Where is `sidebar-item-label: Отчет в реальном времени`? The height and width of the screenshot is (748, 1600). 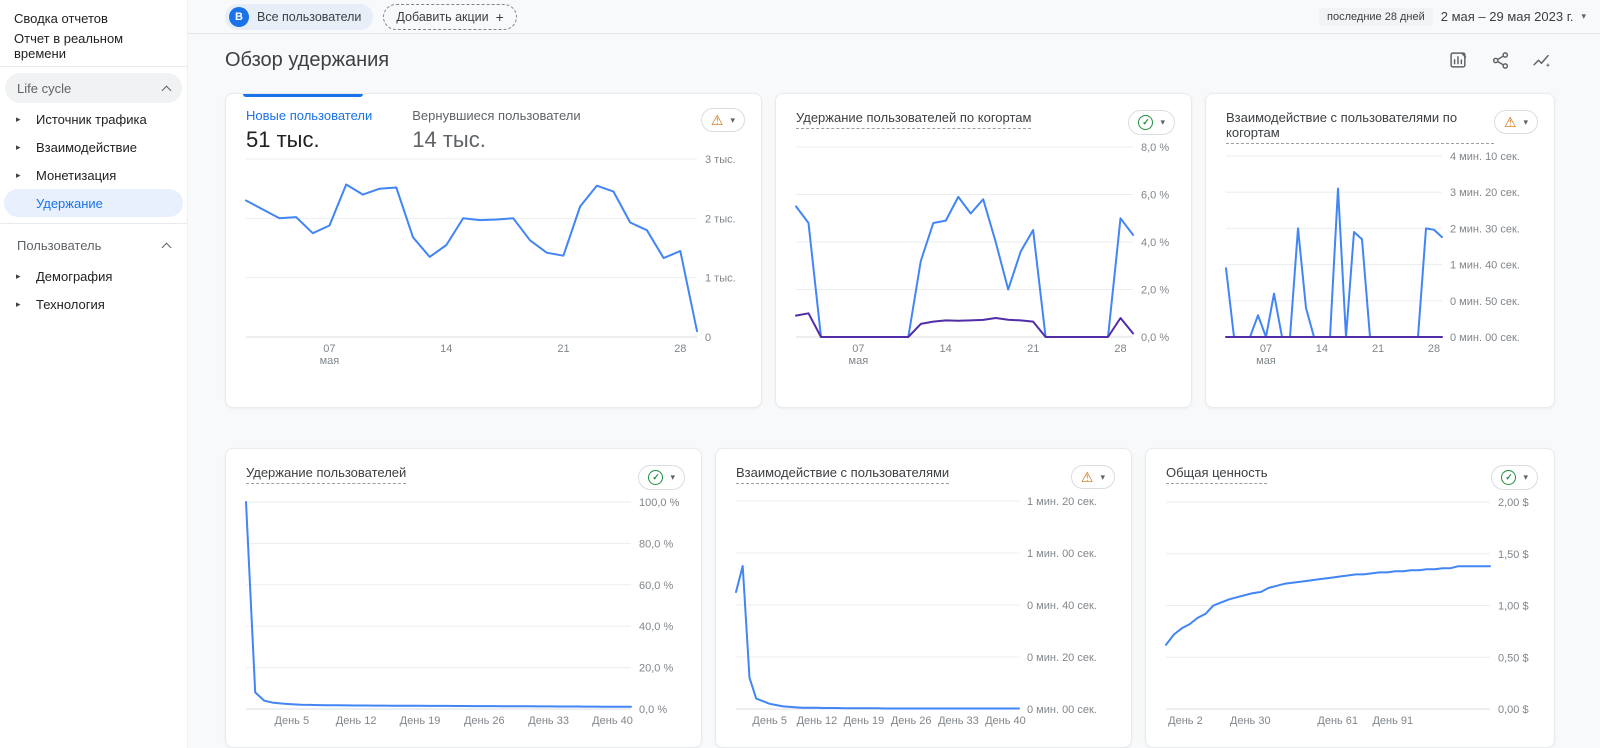
sidebar-item-label: Отчет в реальном времени is located at coordinates (69, 46).